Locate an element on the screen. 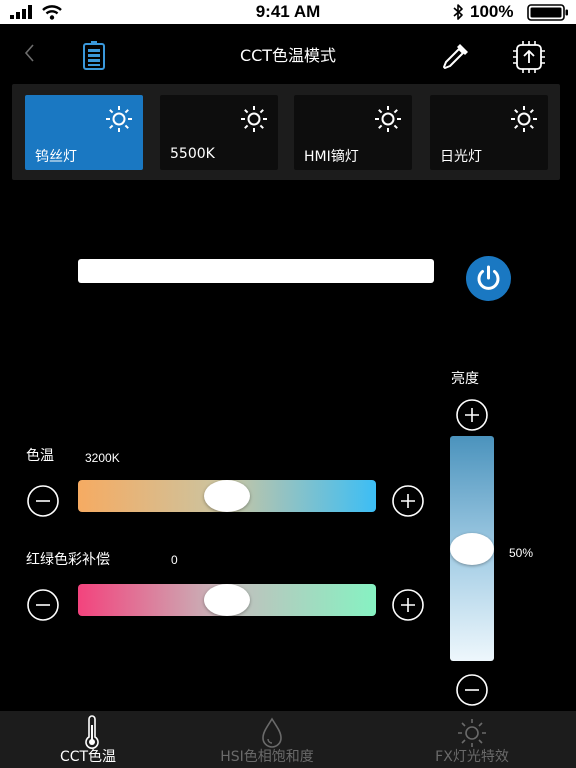  battery-percent: 100% is located at coordinates (492, 11).